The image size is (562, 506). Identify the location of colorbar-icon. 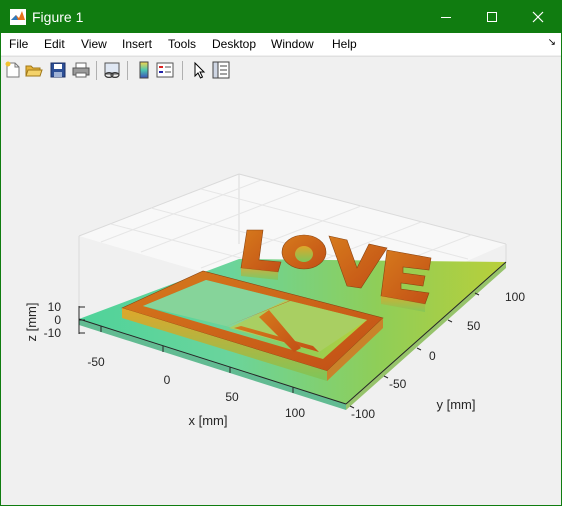
(144, 70).